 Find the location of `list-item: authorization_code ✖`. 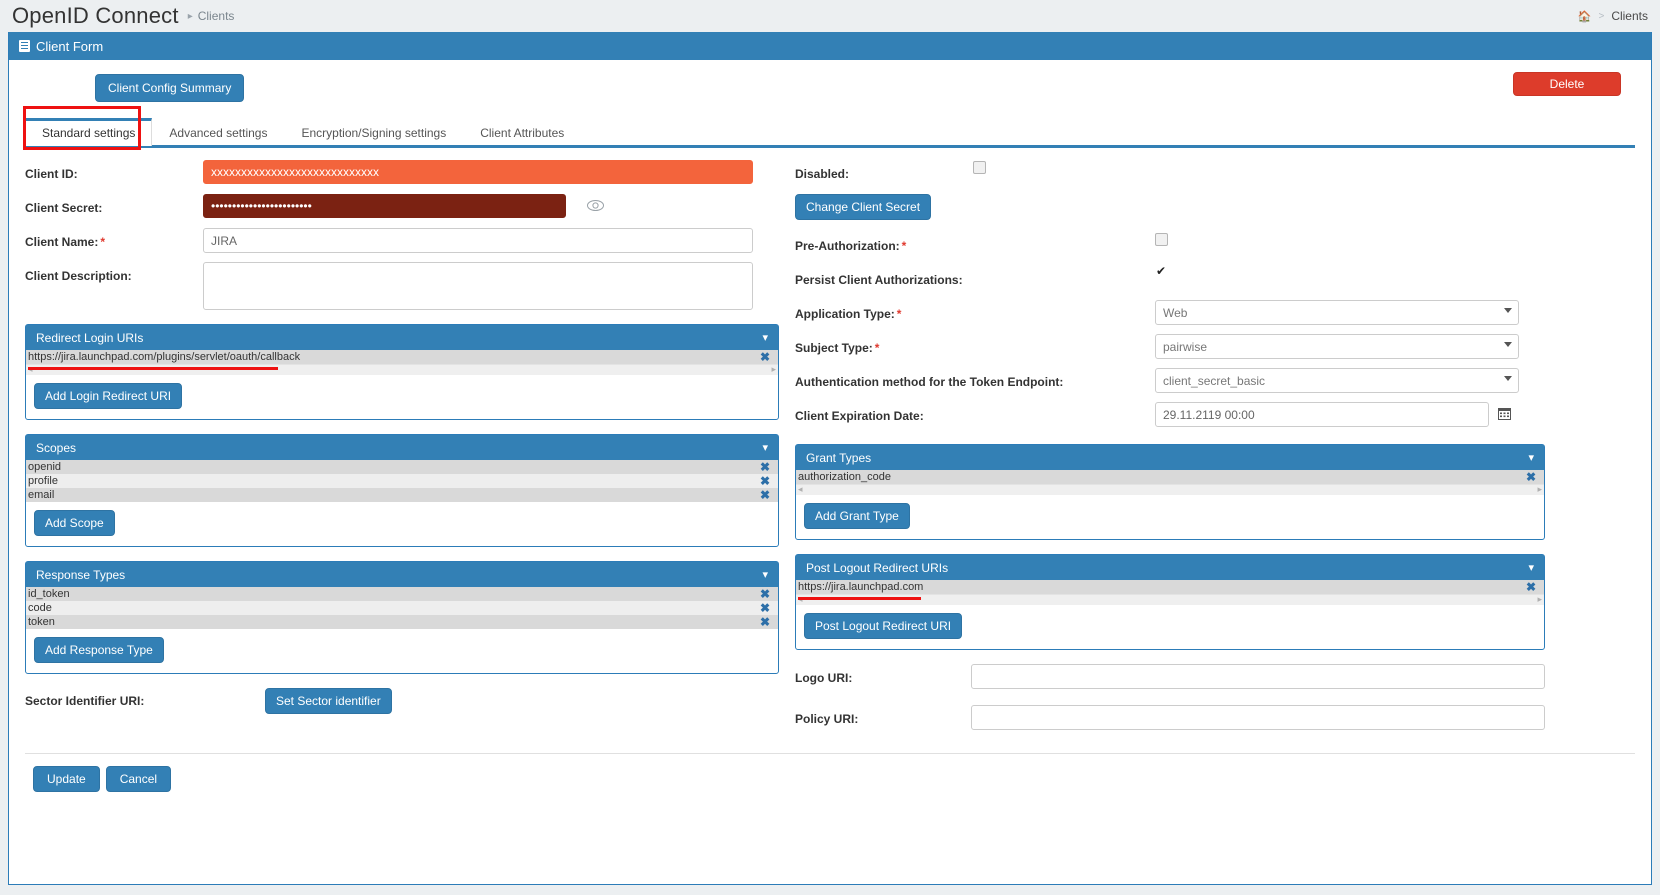

list-item: authorization_code ✖ is located at coordinates (1170, 477).